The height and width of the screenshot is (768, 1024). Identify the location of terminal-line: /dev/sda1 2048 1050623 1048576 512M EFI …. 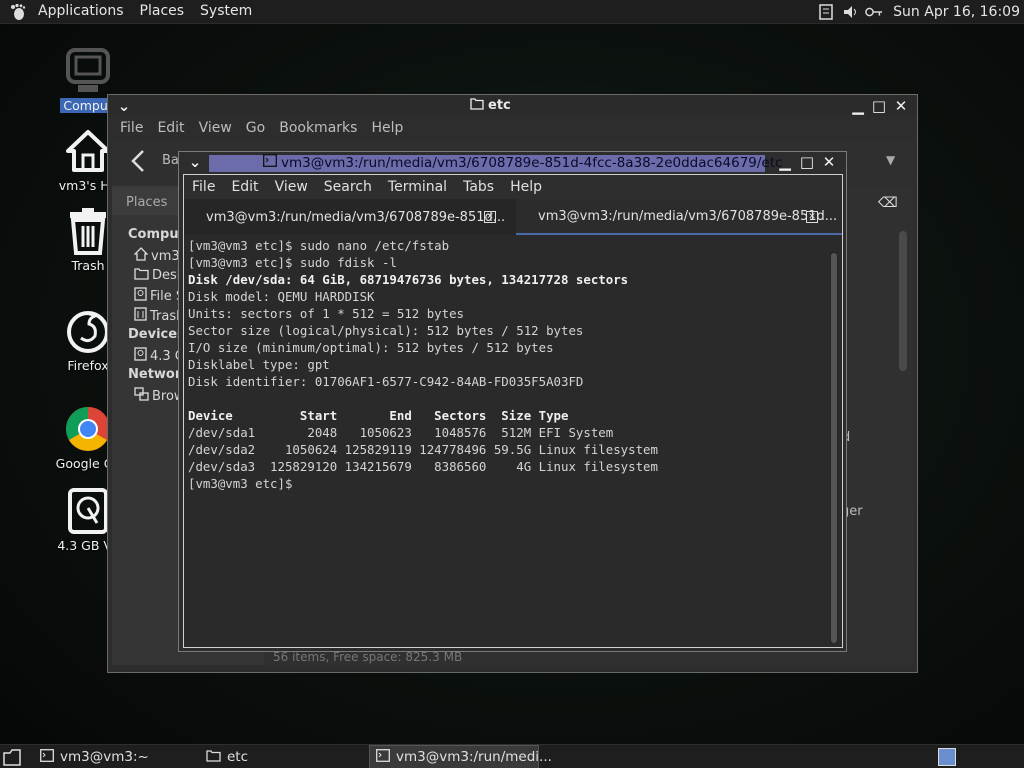
(401, 432).